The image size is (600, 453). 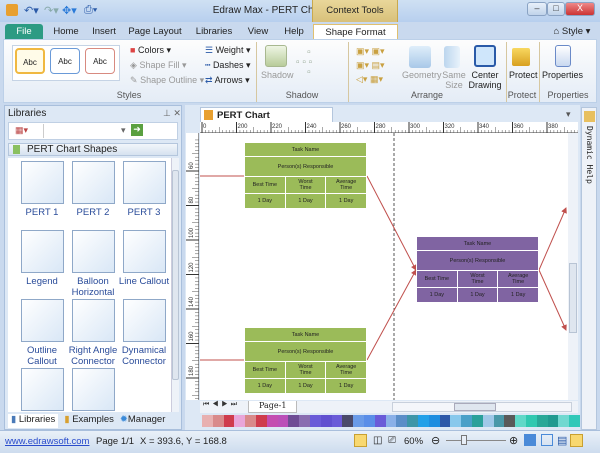 What do you see at coordinates (580, 9) in the screenshot?
I see `close-button: X` at bounding box center [580, 9].